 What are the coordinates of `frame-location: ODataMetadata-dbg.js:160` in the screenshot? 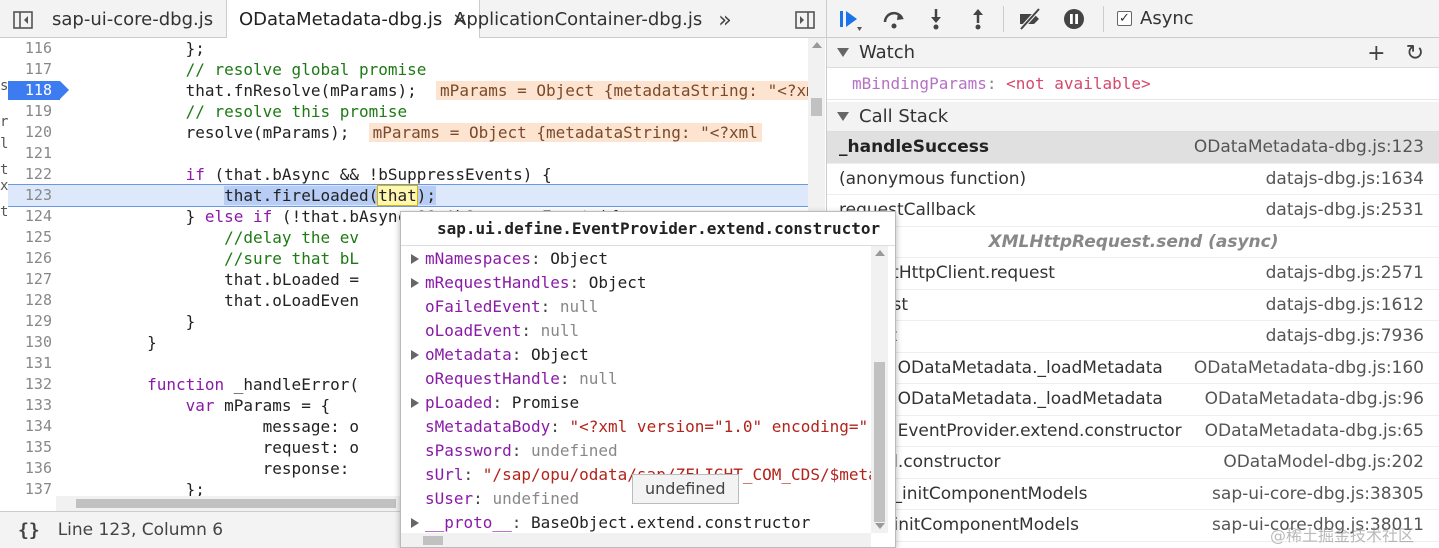 It's located at (1309, 368).